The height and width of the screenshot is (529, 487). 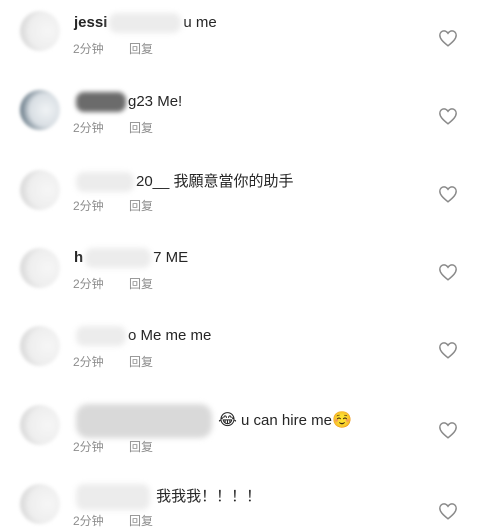 What do you see at coordinates (227, 420) in the screenshot?
I see `laughing-emoji: 😂` at bounding box center [227, 420].